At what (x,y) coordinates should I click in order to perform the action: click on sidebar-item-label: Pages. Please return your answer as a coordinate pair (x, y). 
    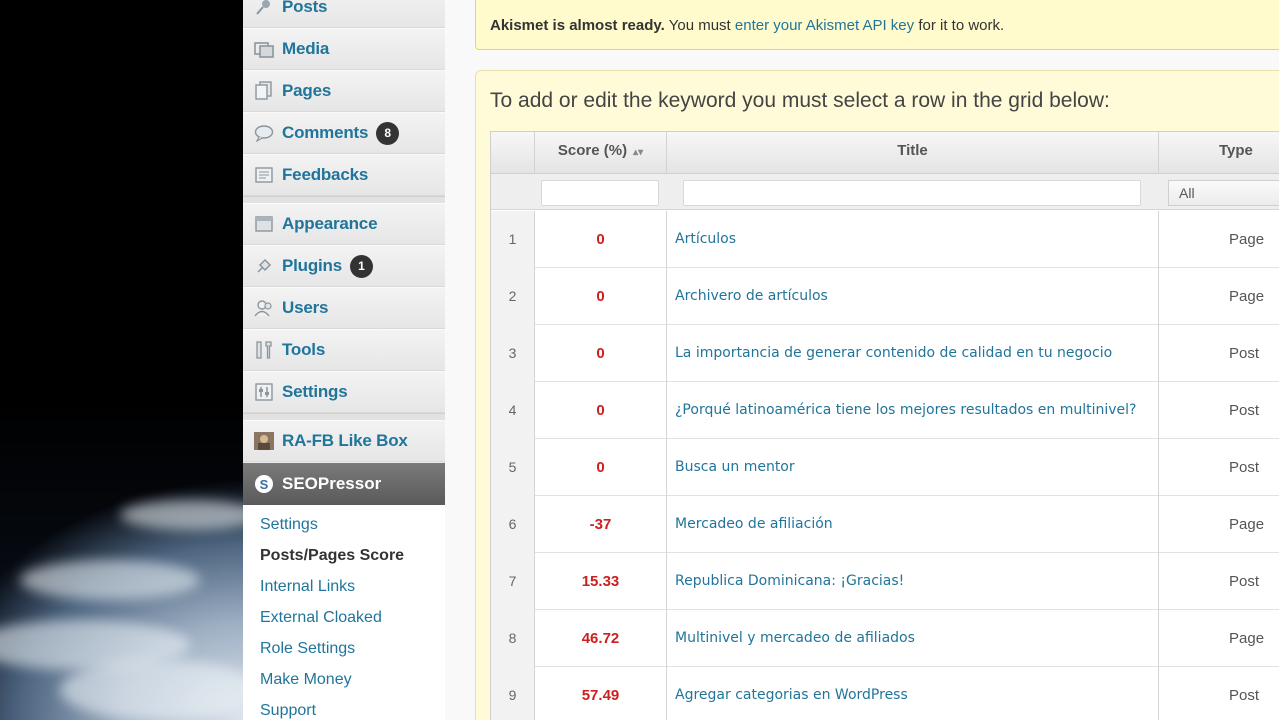
    Looking at the image, I should click on (307, 90).